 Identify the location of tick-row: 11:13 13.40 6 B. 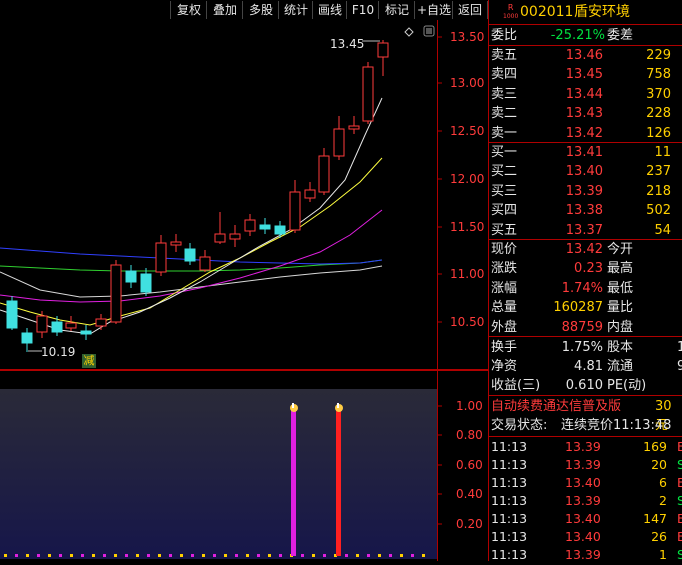
(585, 483).